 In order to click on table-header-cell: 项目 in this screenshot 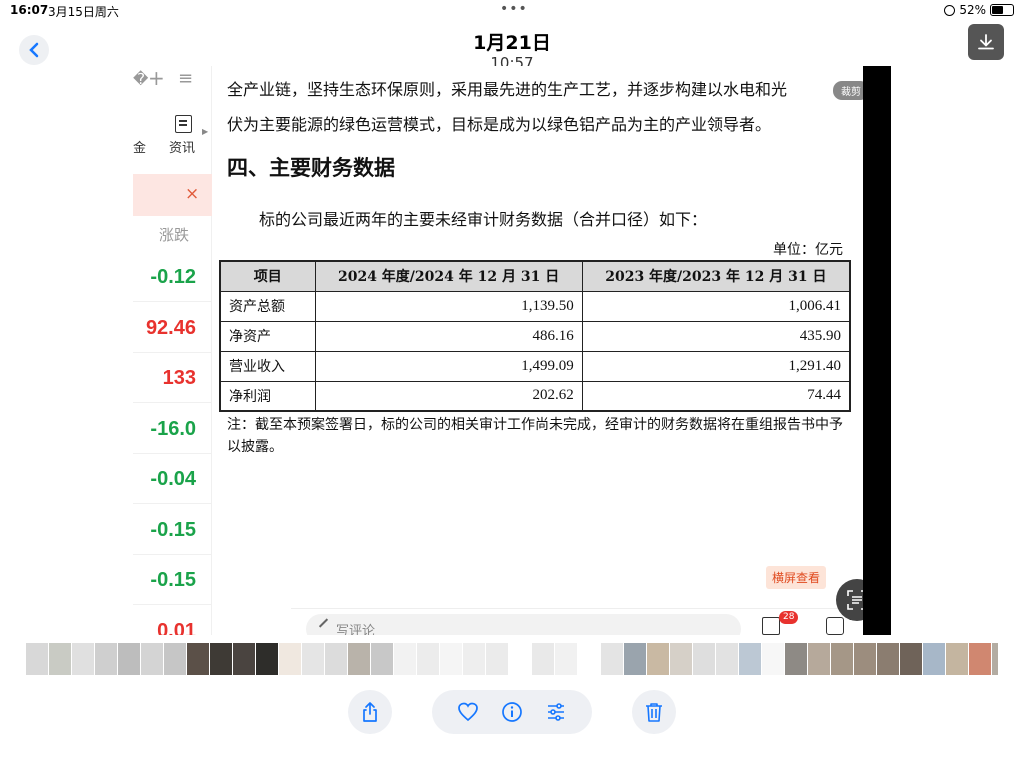, I will do `click(267, 276)`.